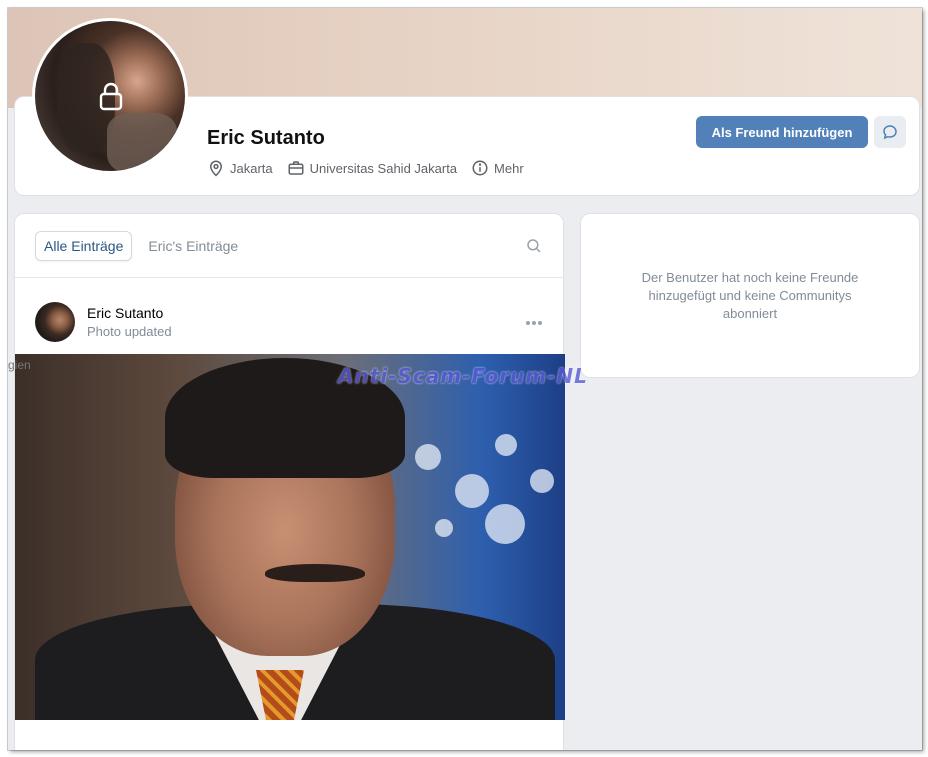 The height and width of the screenshot is (757, 928). I want to click on post-author-avatar, so click(55, 322).